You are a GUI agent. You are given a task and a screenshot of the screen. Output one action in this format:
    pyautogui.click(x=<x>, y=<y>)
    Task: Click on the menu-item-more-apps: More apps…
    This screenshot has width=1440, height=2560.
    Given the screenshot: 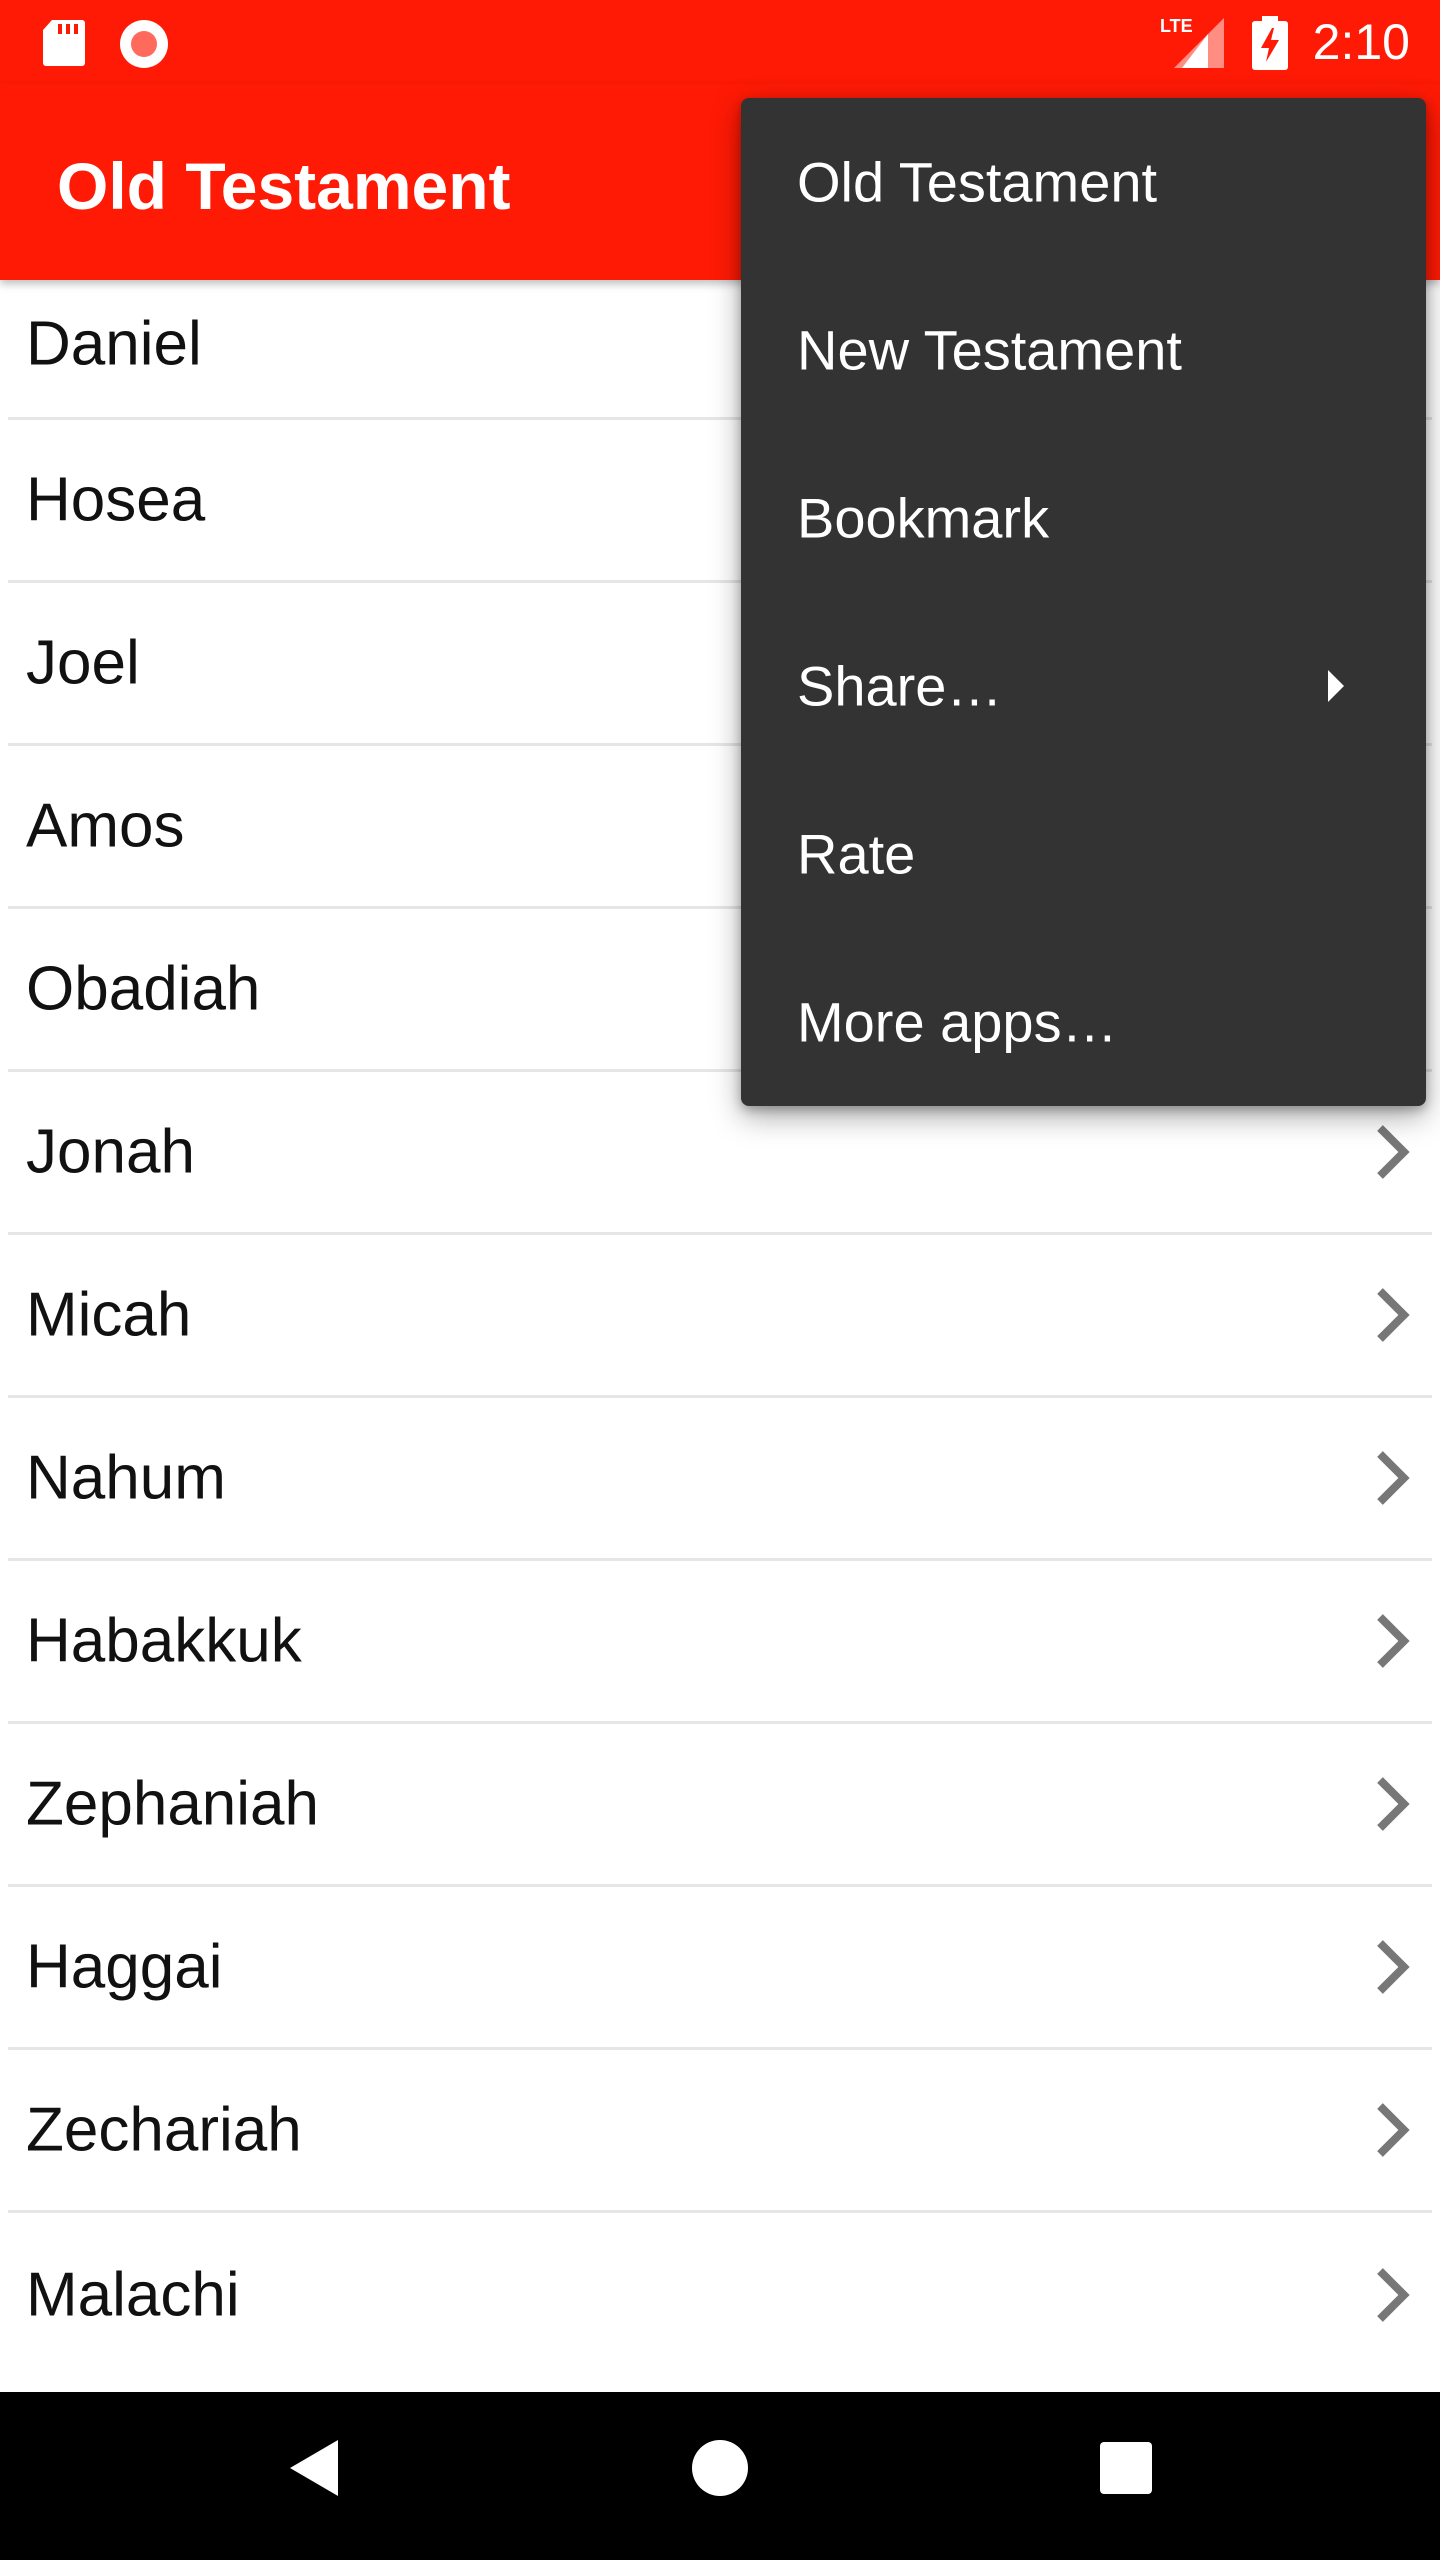 What is the action you would take?
    pyautogui.click(x=1083, y=1022)
    